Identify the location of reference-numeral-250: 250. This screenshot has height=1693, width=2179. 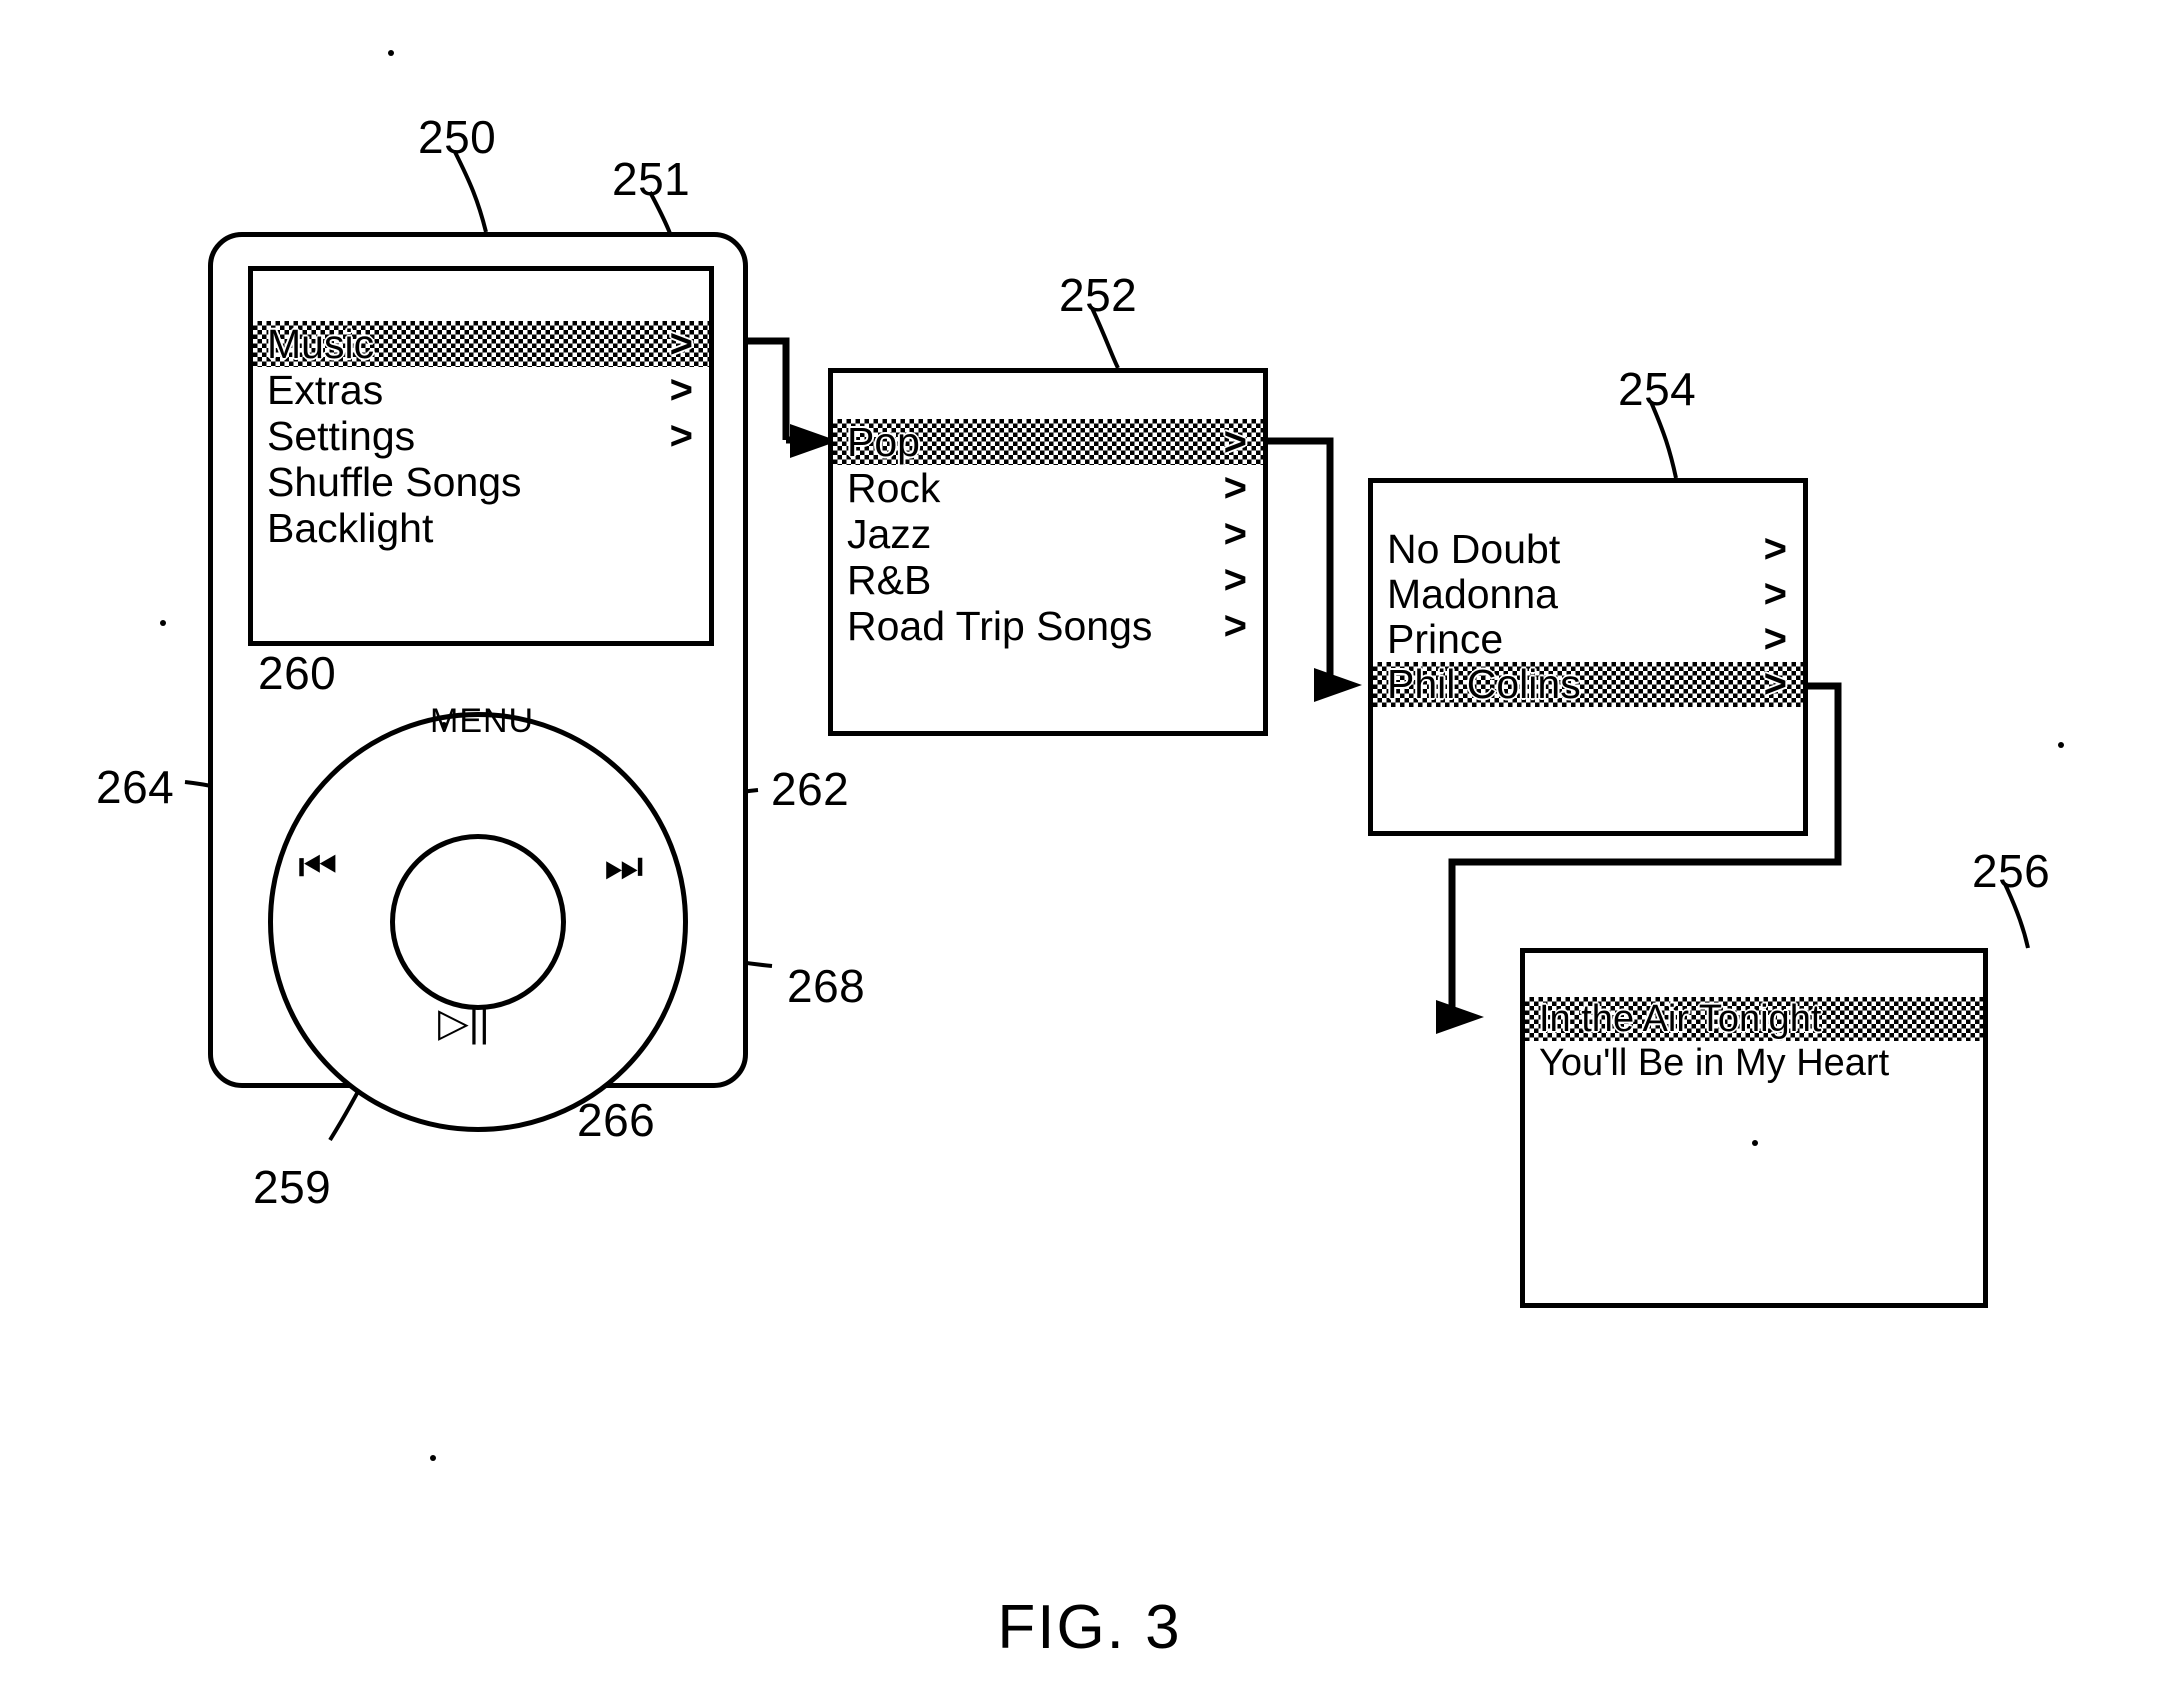
(457, 137).